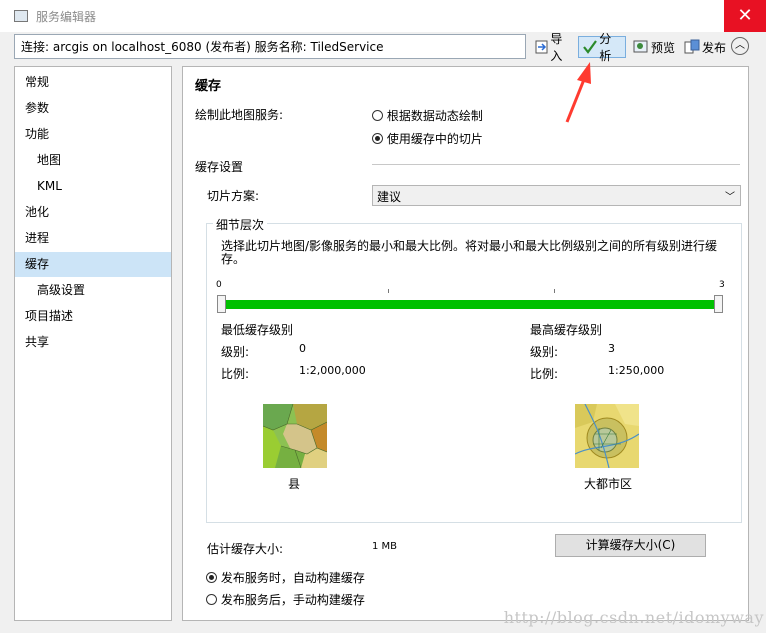 Image resolution: width=766 pixels, height=633 pixels. Describe the element at coordinates (235, 374) in the screenshot. I see `min-scale-label: 比例:` at that location.